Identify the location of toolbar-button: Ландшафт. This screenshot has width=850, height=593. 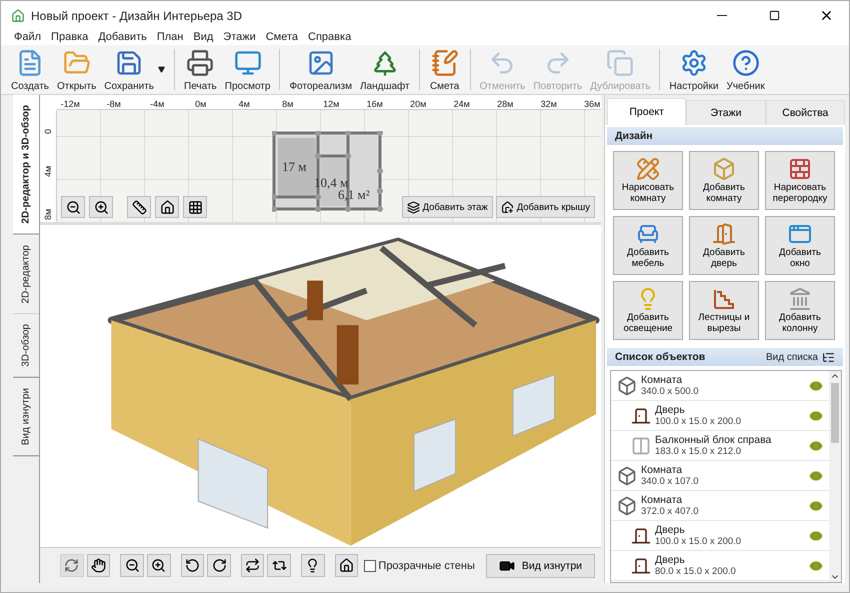
(385, 69).